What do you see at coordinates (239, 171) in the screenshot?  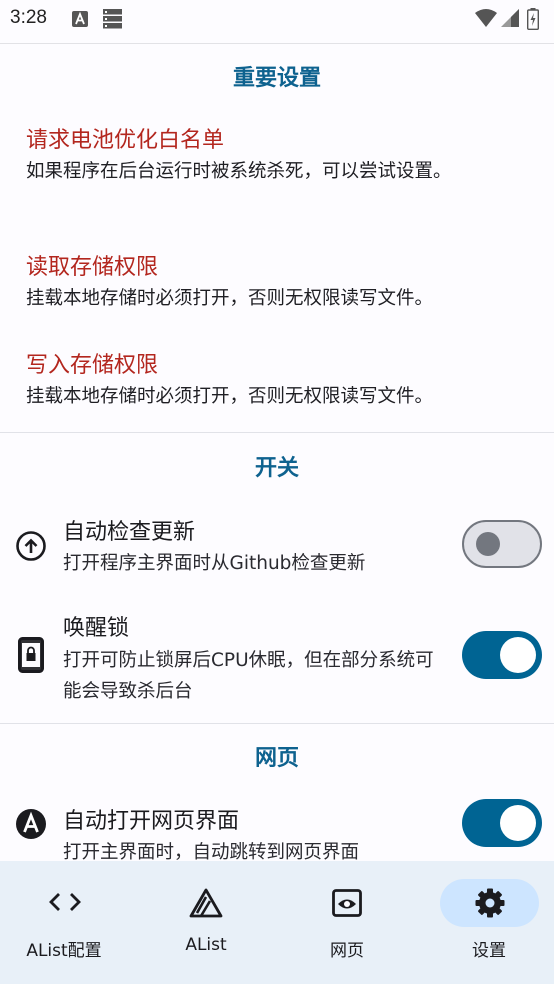 I see `pref-desc: 如果程序在后台运行时被系统杀死，可以尝试设置。` at bounding box center [239, 171].